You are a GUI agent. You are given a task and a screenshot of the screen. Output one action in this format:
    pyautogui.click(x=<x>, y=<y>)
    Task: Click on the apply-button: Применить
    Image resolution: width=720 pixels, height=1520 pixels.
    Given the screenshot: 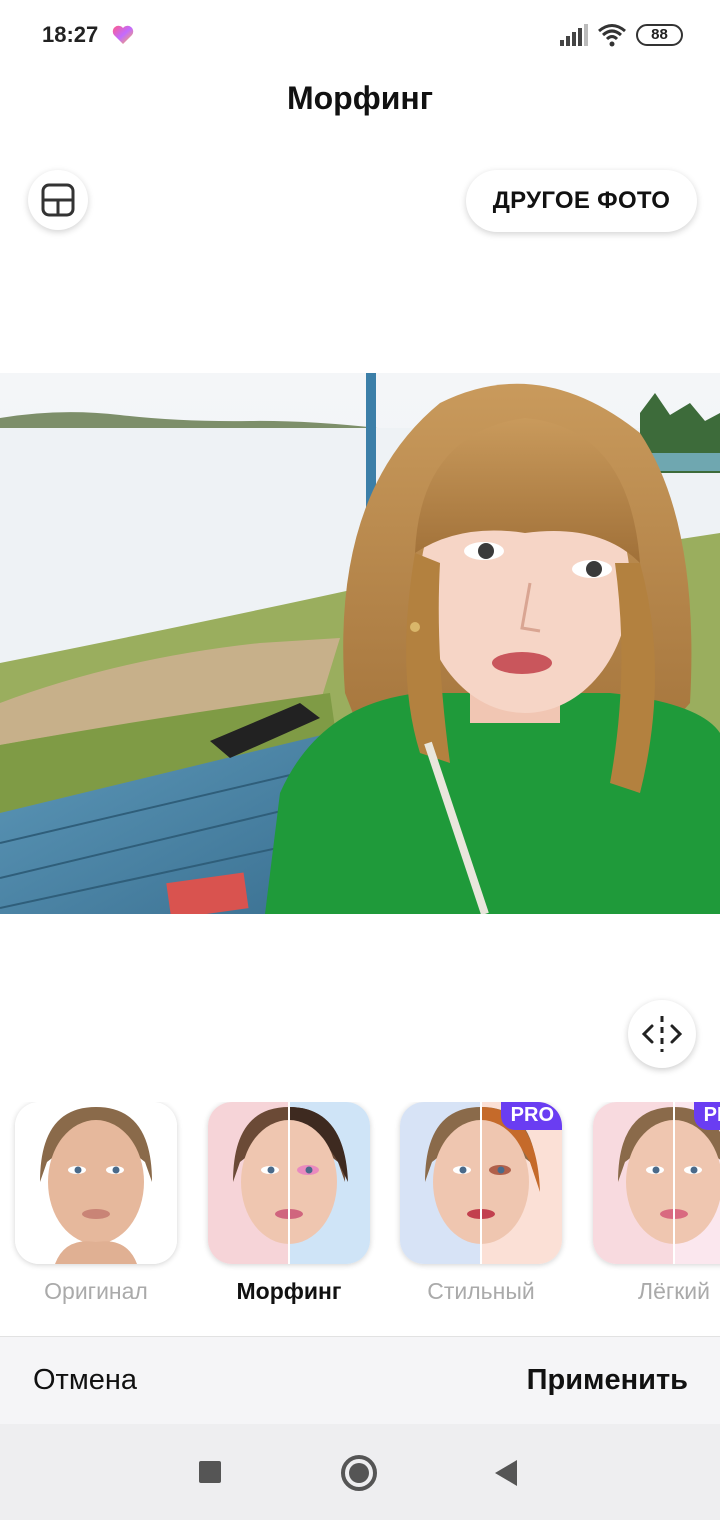 What is the action you would take?
    pyautogui.click(x=607, y=1380)
    